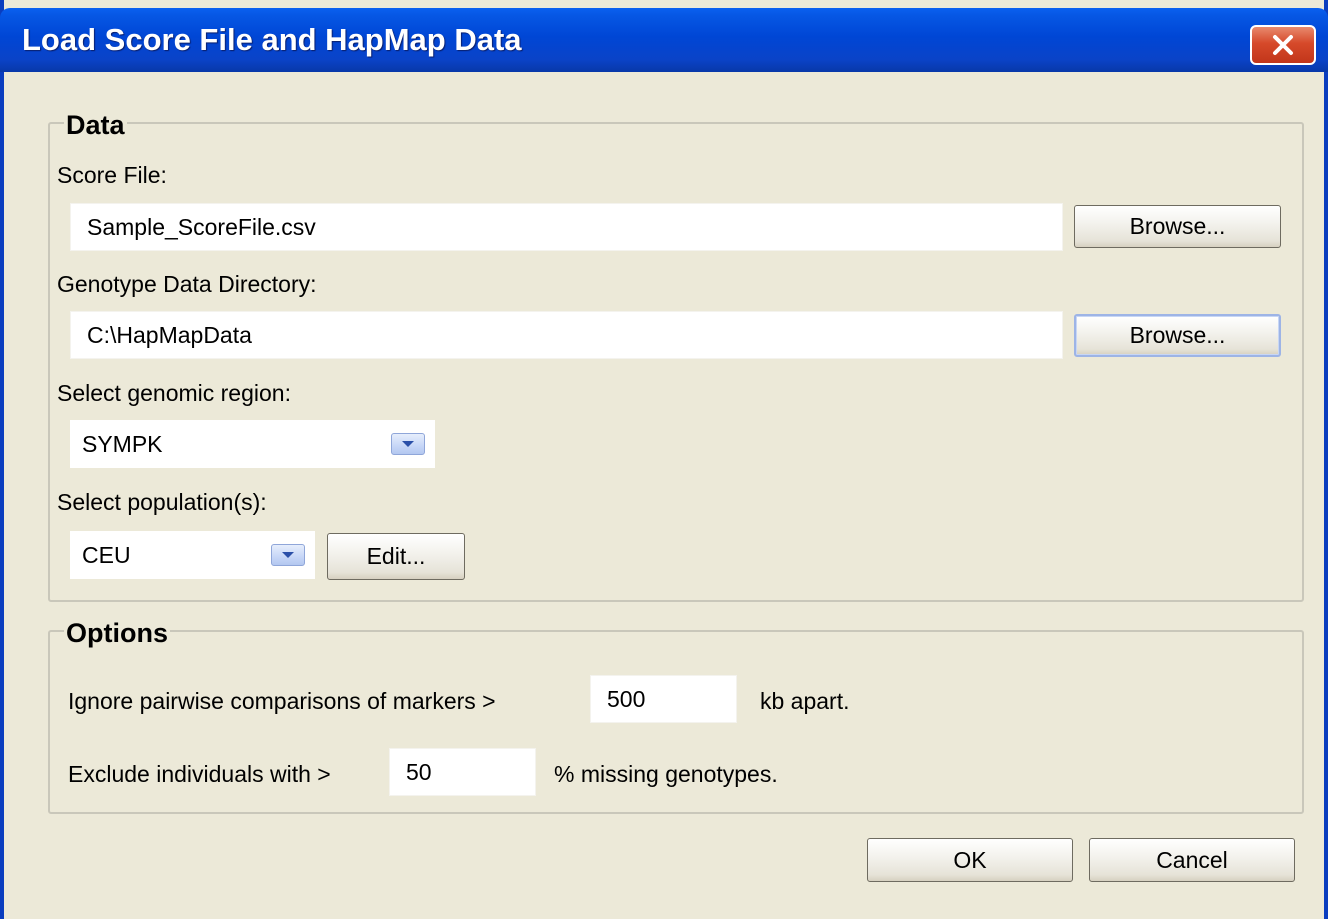 The height and width of the screenshot is (919, 1328). What do you see at coordinates (169, 335) in the screenshot?
I see `genotype-dir-value: C:\HapMapData` at bounding box center [169, 335].